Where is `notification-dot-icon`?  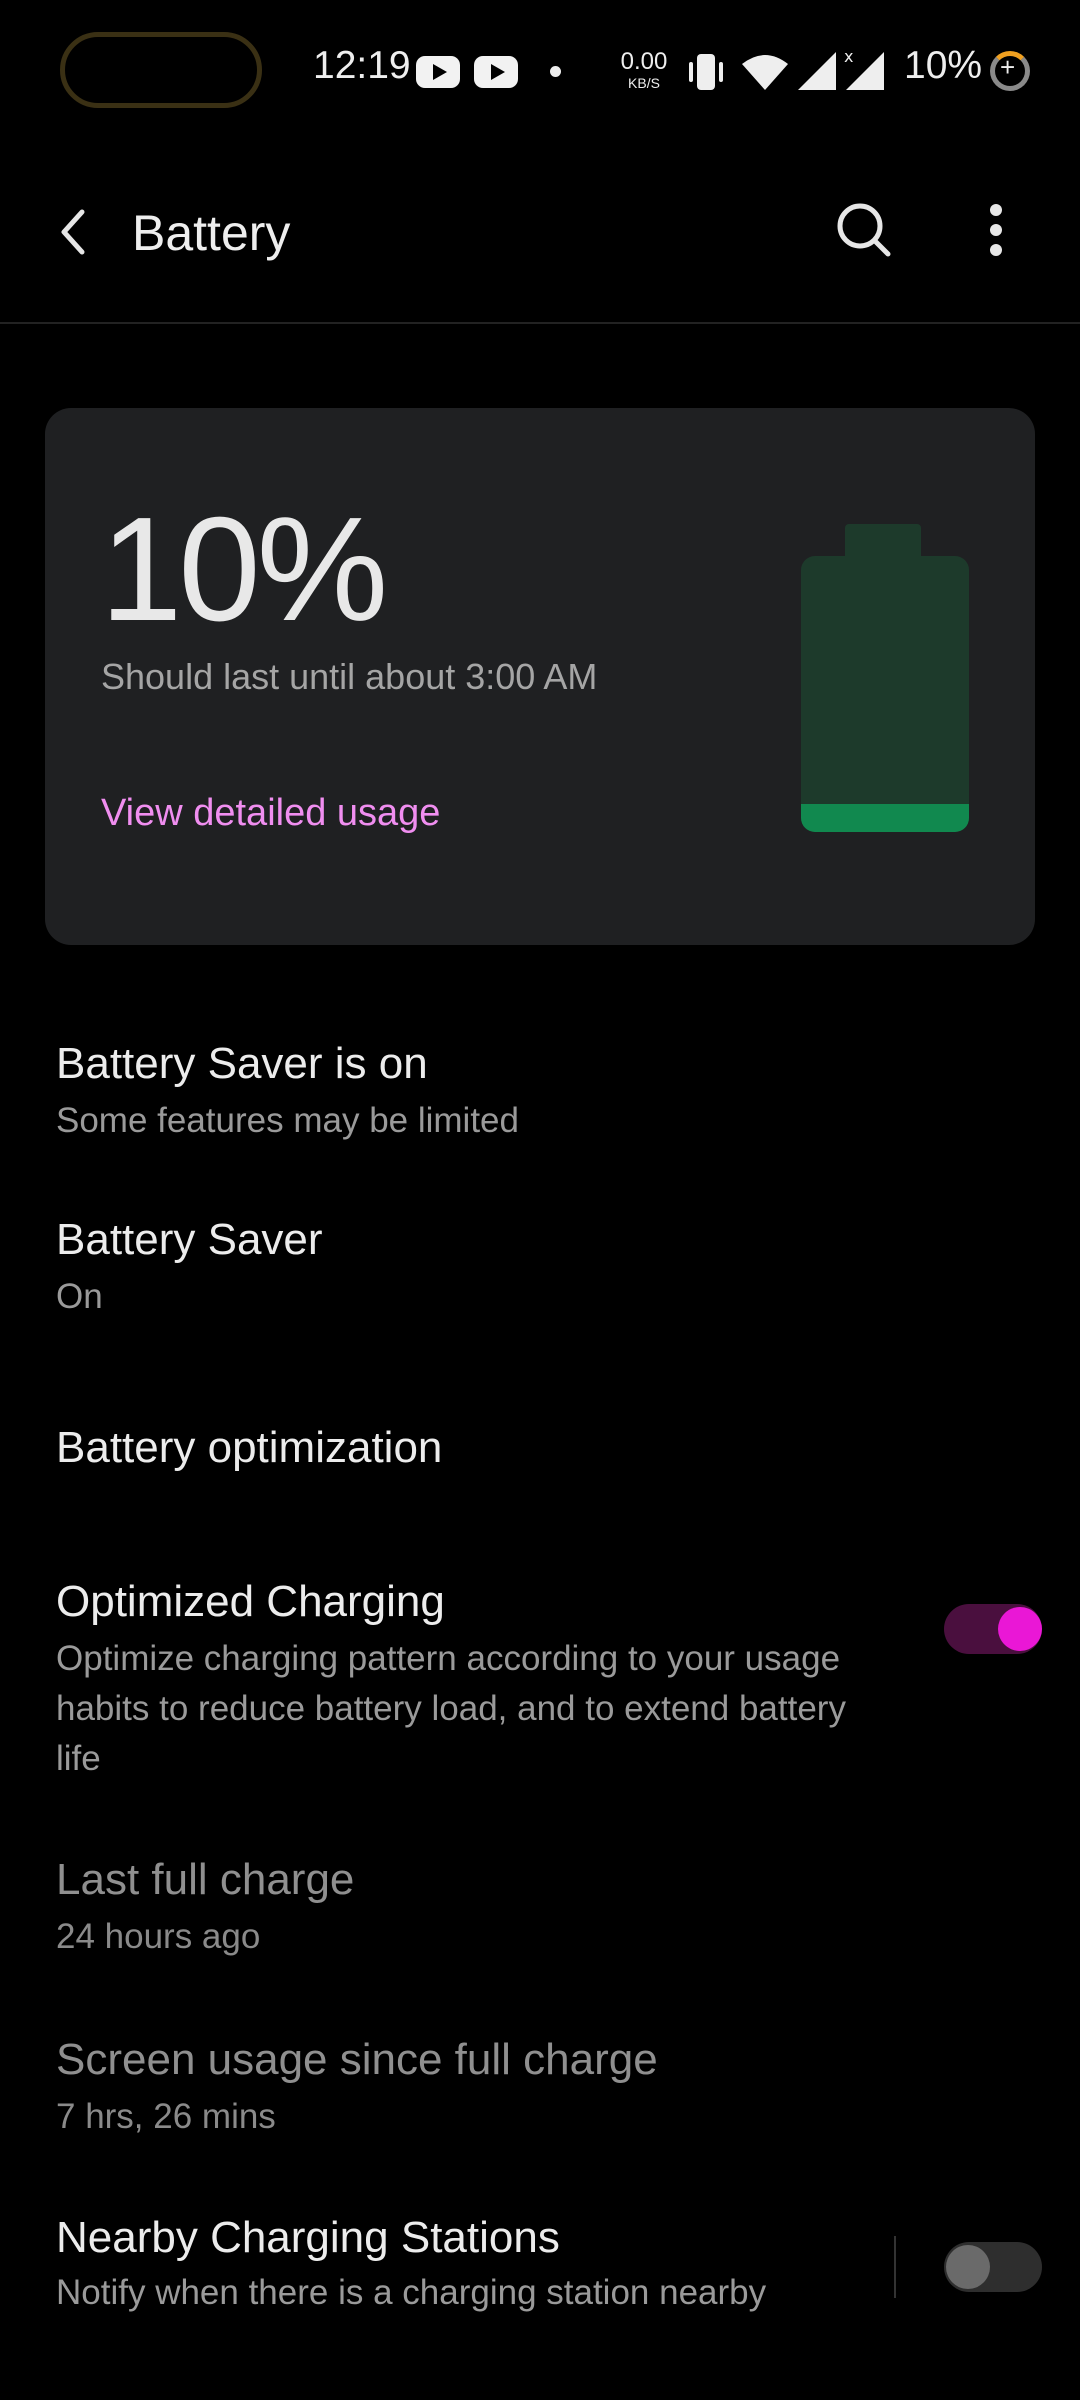 notification-dot-icon is located at coordinates (555, 71).